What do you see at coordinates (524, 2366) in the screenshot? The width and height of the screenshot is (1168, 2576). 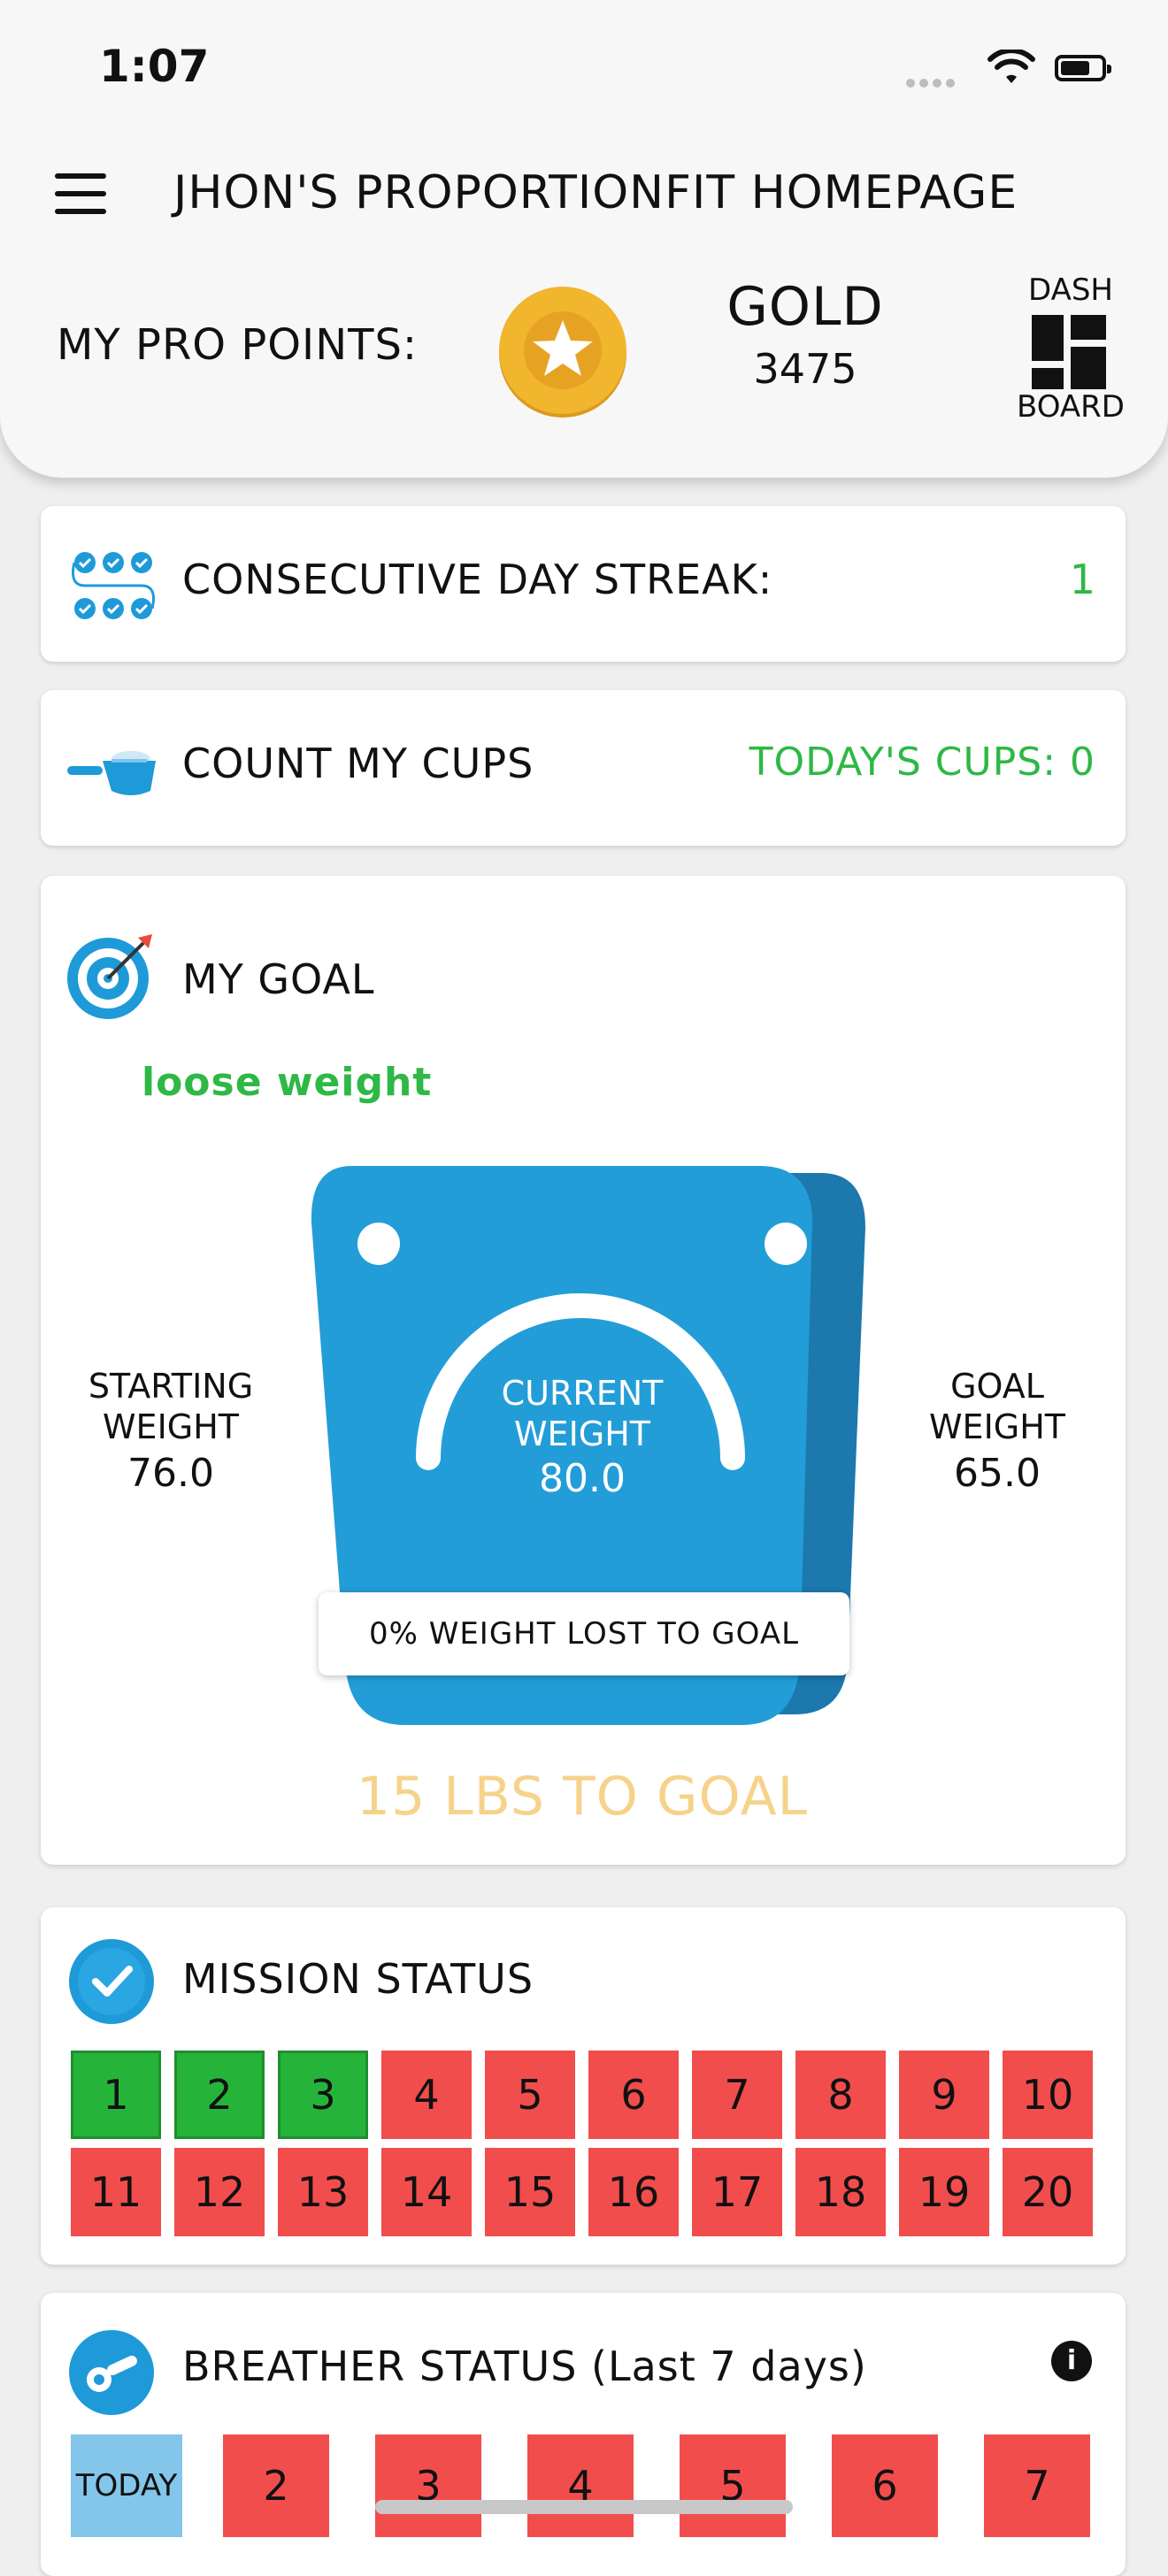 I see `breather-title: BREATHER STATUS (Last 7 days)` at bounding box center [524, 2366].